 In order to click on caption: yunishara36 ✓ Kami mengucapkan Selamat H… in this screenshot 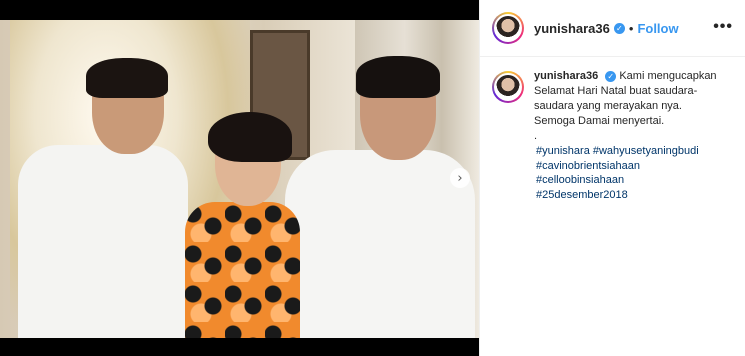, I will do `click(629, 106)`.